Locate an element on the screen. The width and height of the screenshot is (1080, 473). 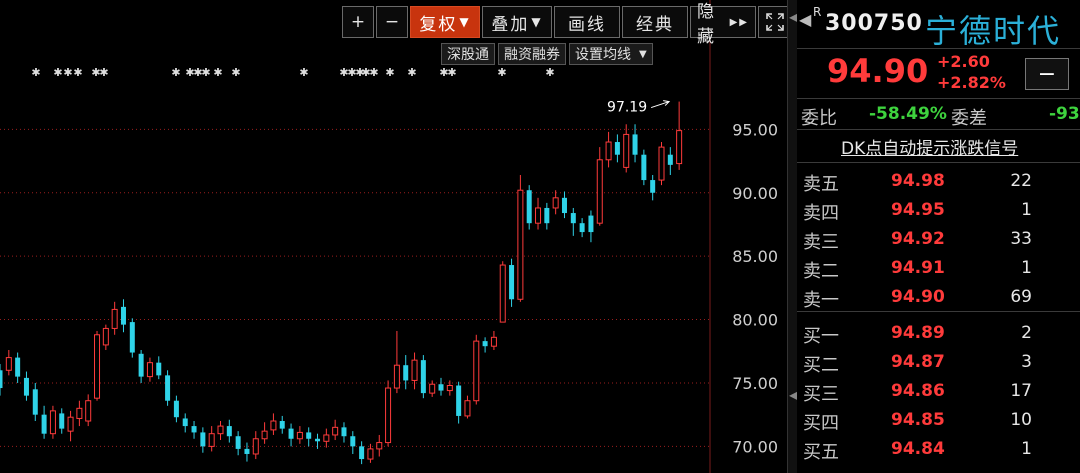
expand-icon-svg is located at coordinates (775, 22).